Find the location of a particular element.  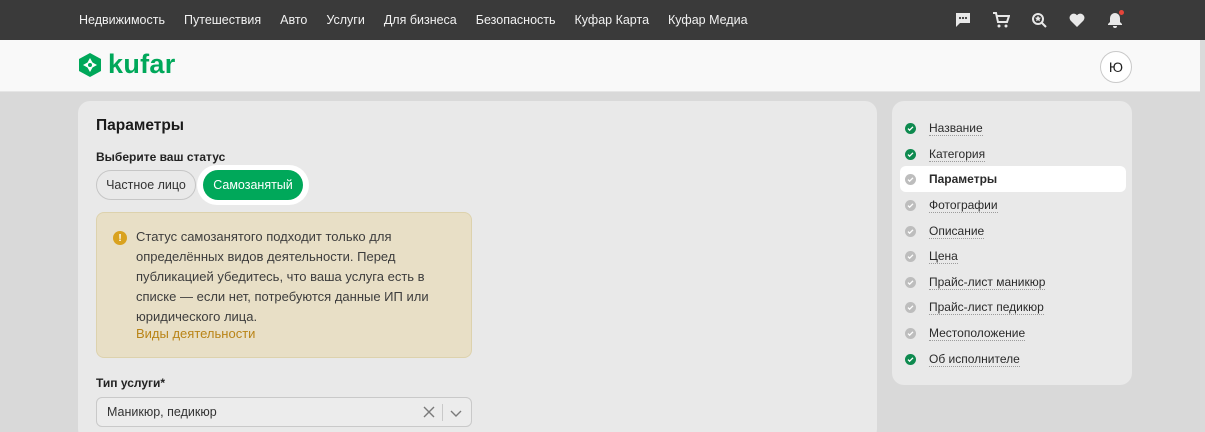

activity-types-link: Виды деятельности is located at coordinates (195, 333).